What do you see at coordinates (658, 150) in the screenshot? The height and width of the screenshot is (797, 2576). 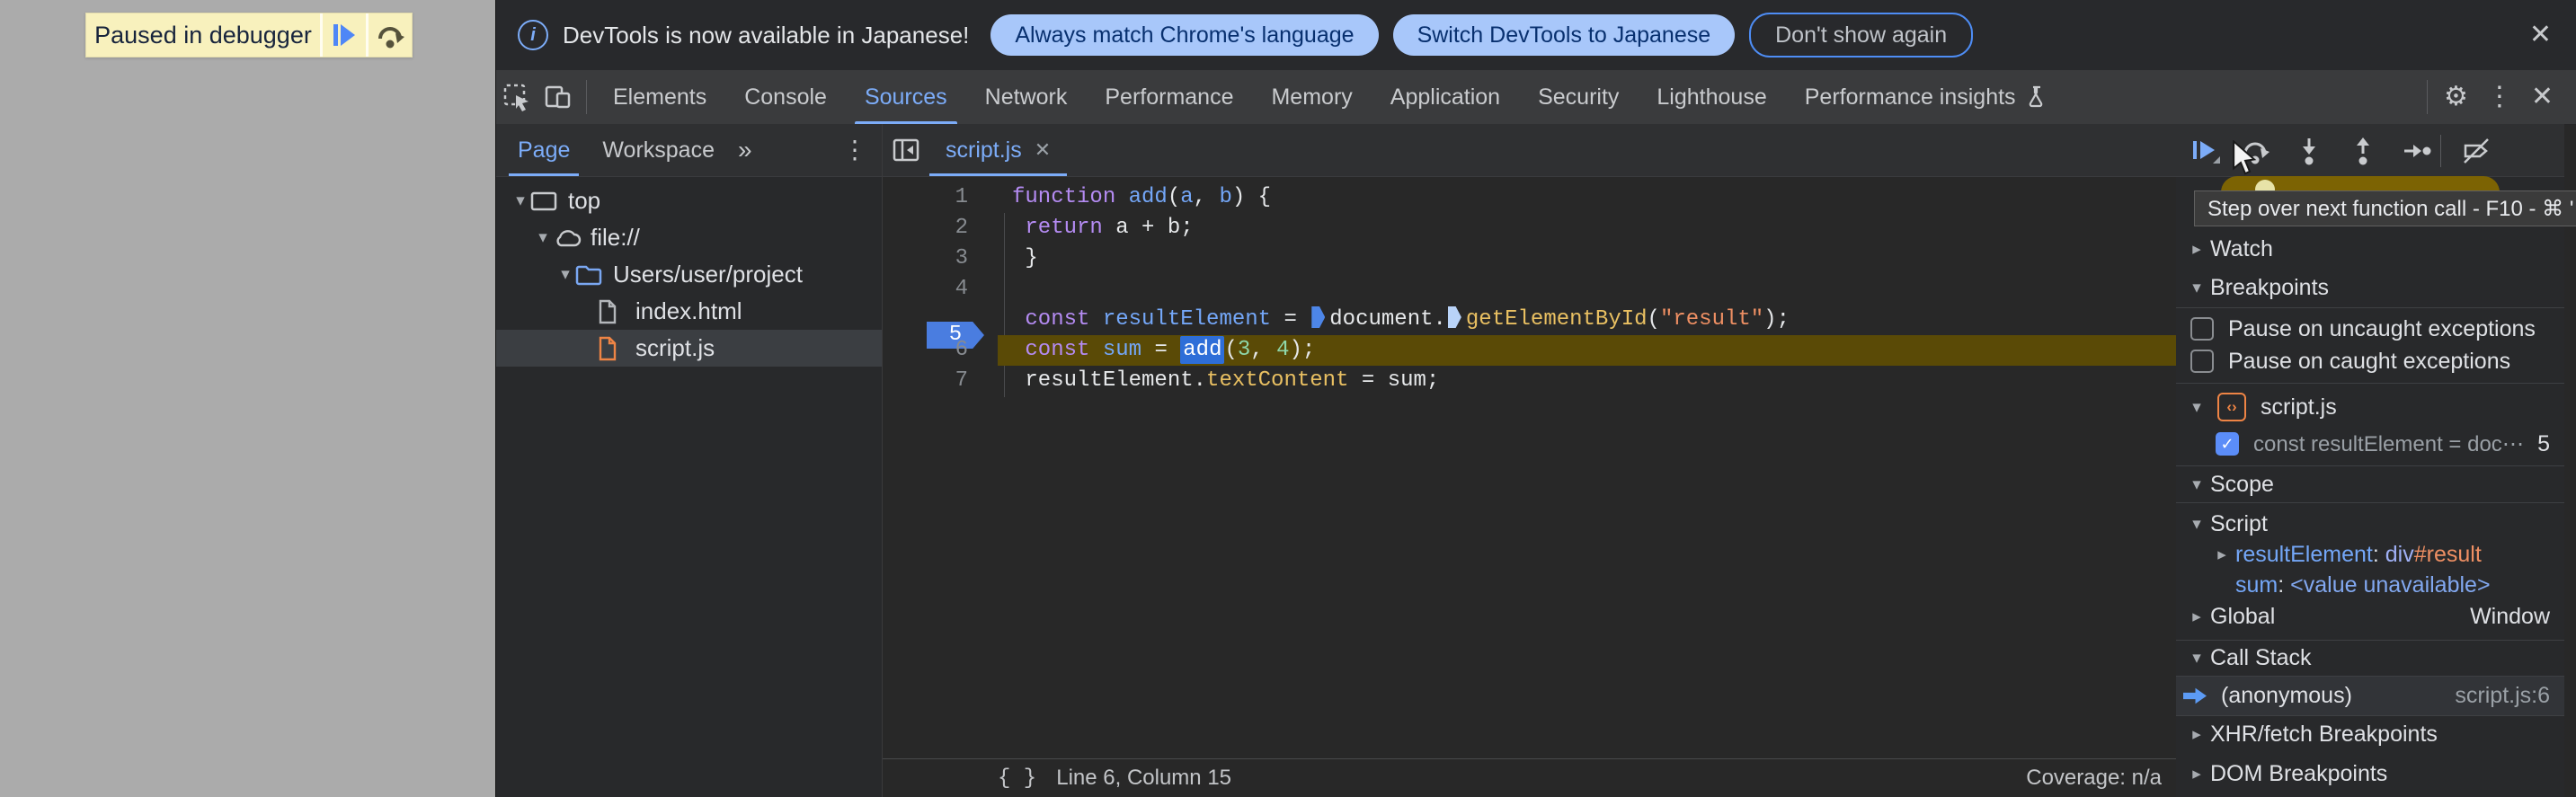 I see `tab-workspace: Workspace` at bounding box center [658, 150].